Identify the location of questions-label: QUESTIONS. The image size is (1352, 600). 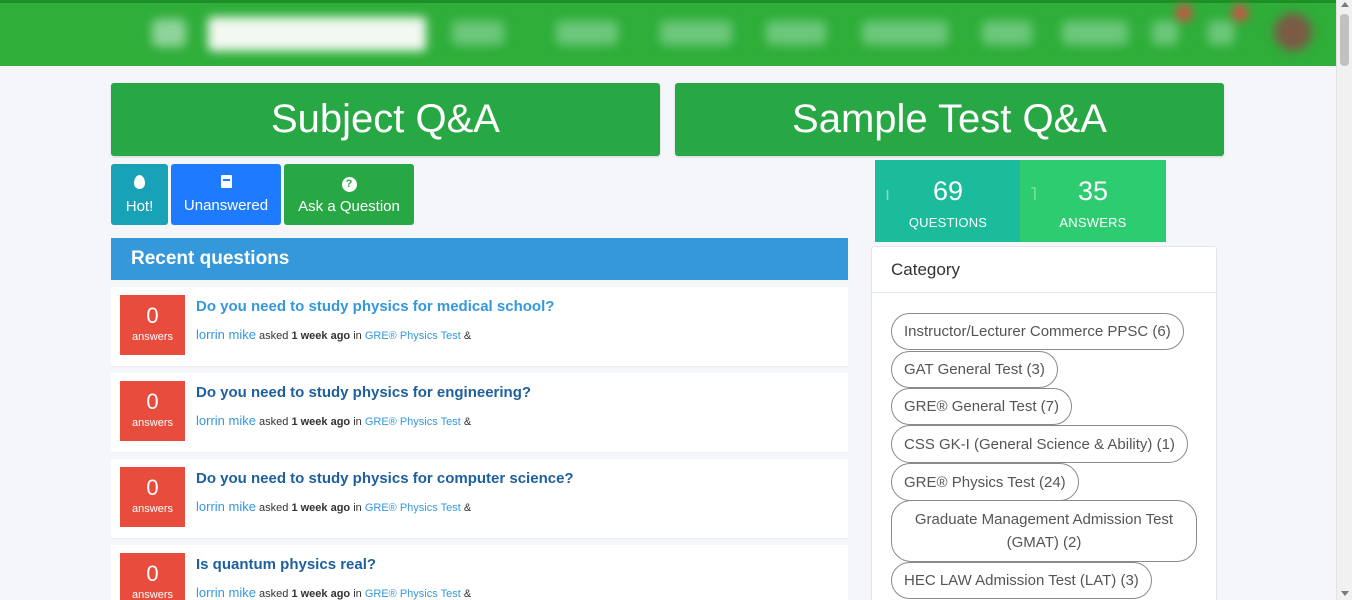
(948, 222).